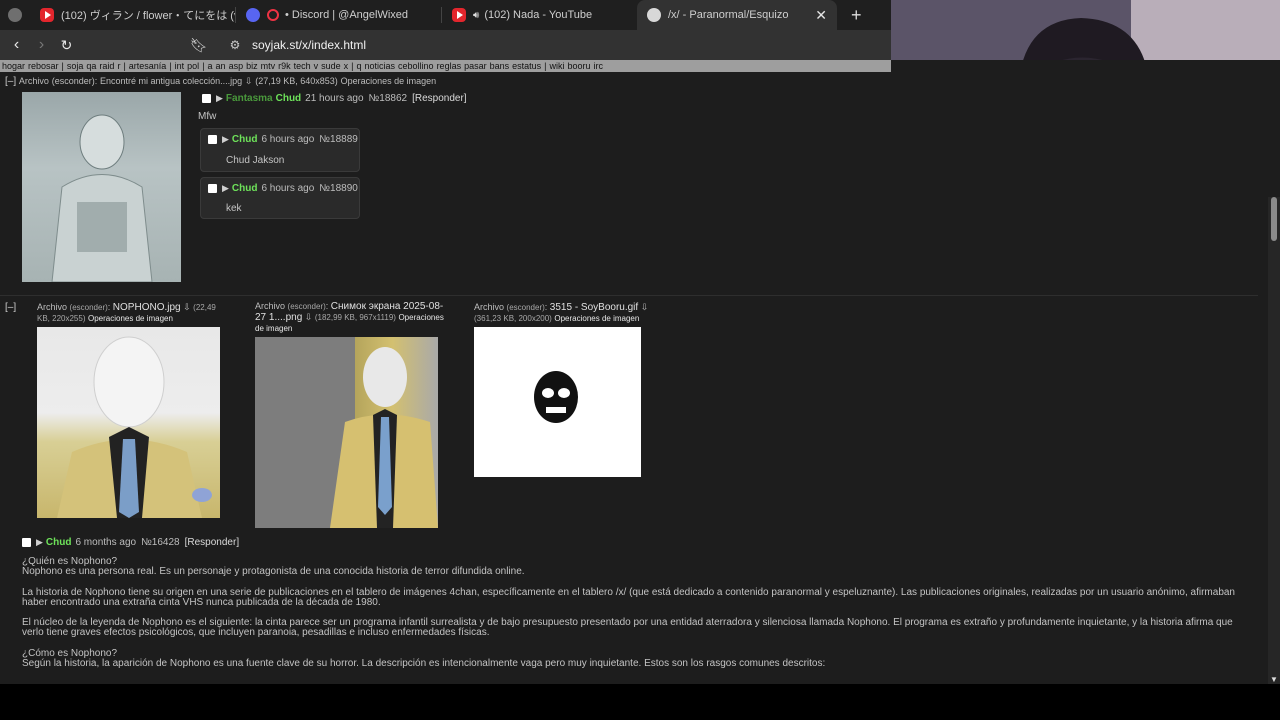 The image size is (1280, 720). Describe the element at coordinates (475, 66) in the screenshot. I see `board-link: pasar` at that location.